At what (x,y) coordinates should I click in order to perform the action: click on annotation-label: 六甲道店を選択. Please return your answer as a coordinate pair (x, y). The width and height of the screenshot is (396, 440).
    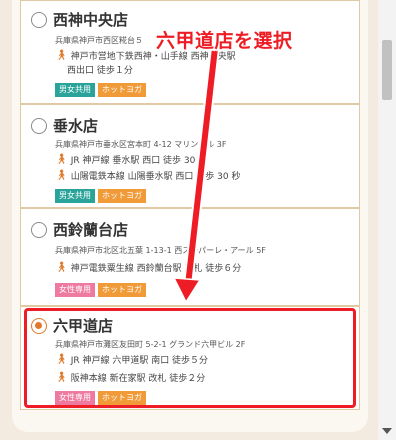
    Looking at the image, I should click on (224, 41).